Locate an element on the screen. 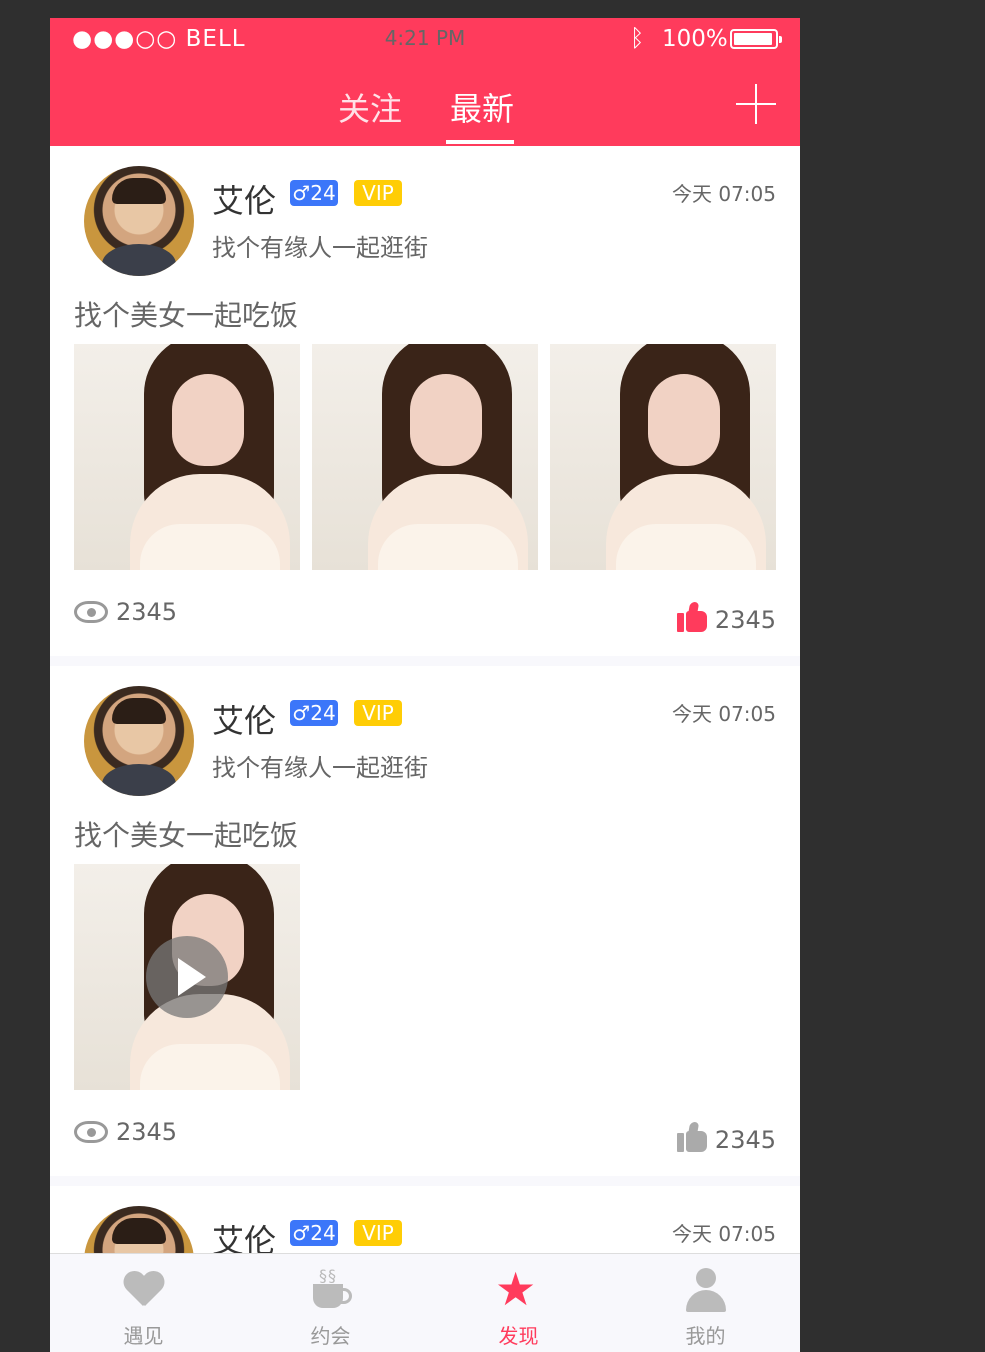 The image size is (985, 1352). tab-label: 遇见 is located at coordinates (143, 1336).